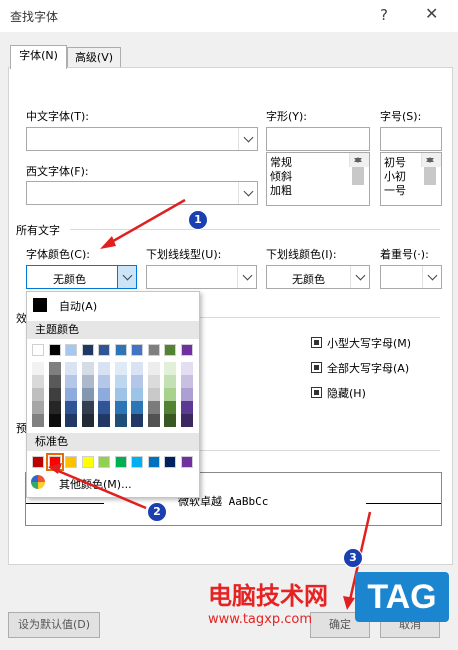 The width and height of the screenshot is (458, 650). I want to click on annotation-marker-3: 3, so click(353, 558).